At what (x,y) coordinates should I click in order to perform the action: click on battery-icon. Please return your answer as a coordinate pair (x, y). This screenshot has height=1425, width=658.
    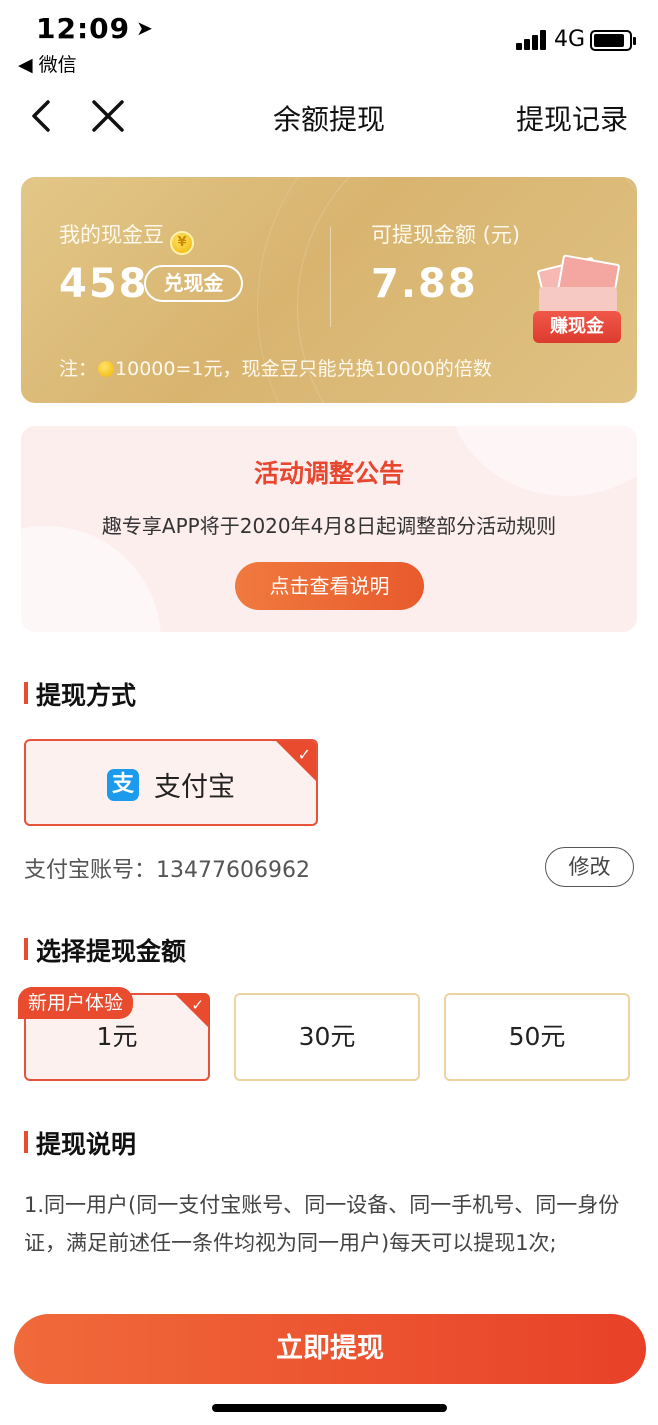
    Looking at the image, I should click on (613, 40).